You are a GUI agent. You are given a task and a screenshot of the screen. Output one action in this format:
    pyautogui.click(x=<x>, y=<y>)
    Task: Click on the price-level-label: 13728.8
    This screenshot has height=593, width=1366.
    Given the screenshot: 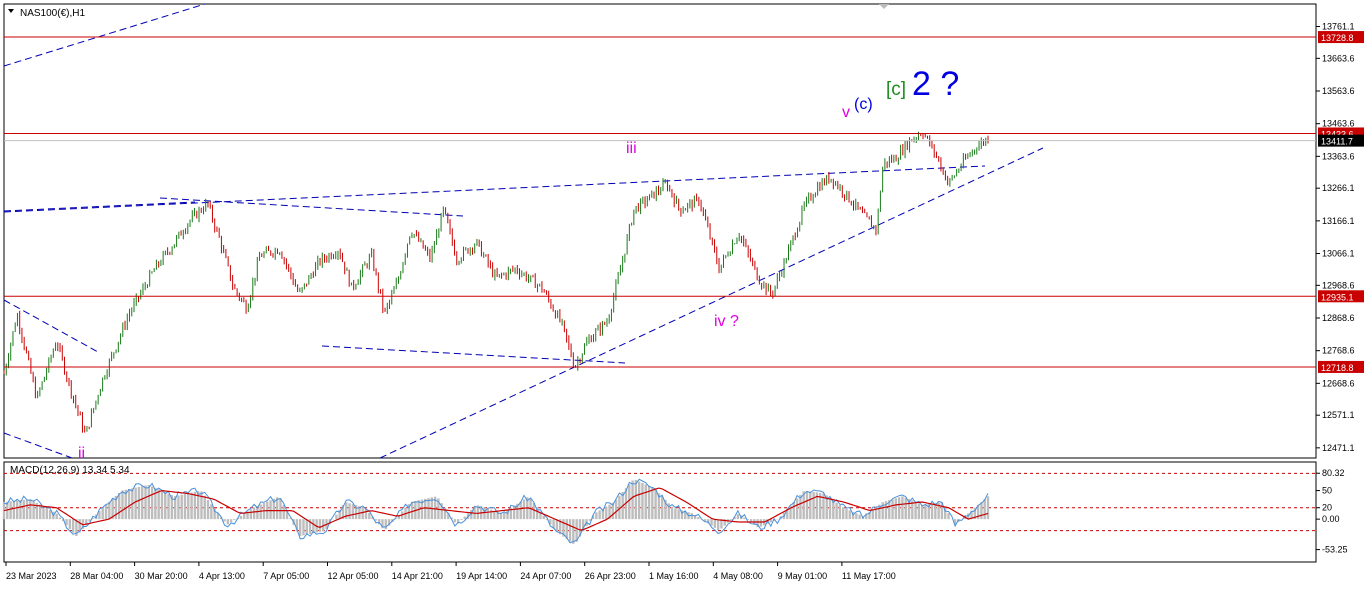 What is the action you would take?
    pyautogui.click(x=1337, y=38)
    